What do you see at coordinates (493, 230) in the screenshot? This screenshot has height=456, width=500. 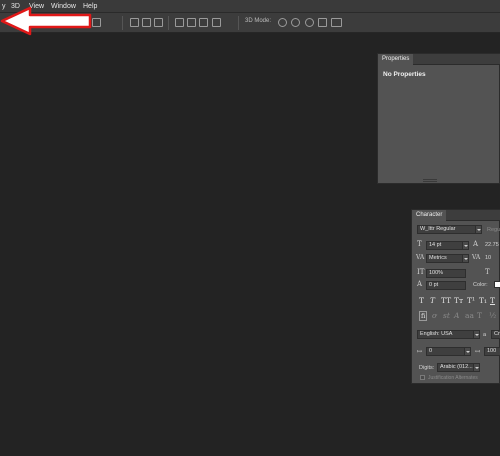 I see `font-style-field: Regu` at bounding box center [493, 230].